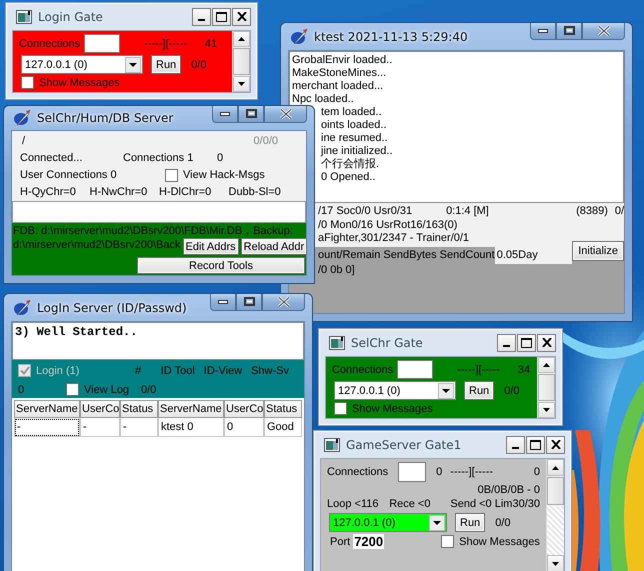 The image size is (644, 571). Describe the element at coordinates (439, 472) in the screenshot. I see `connections-value: 0` at that location.